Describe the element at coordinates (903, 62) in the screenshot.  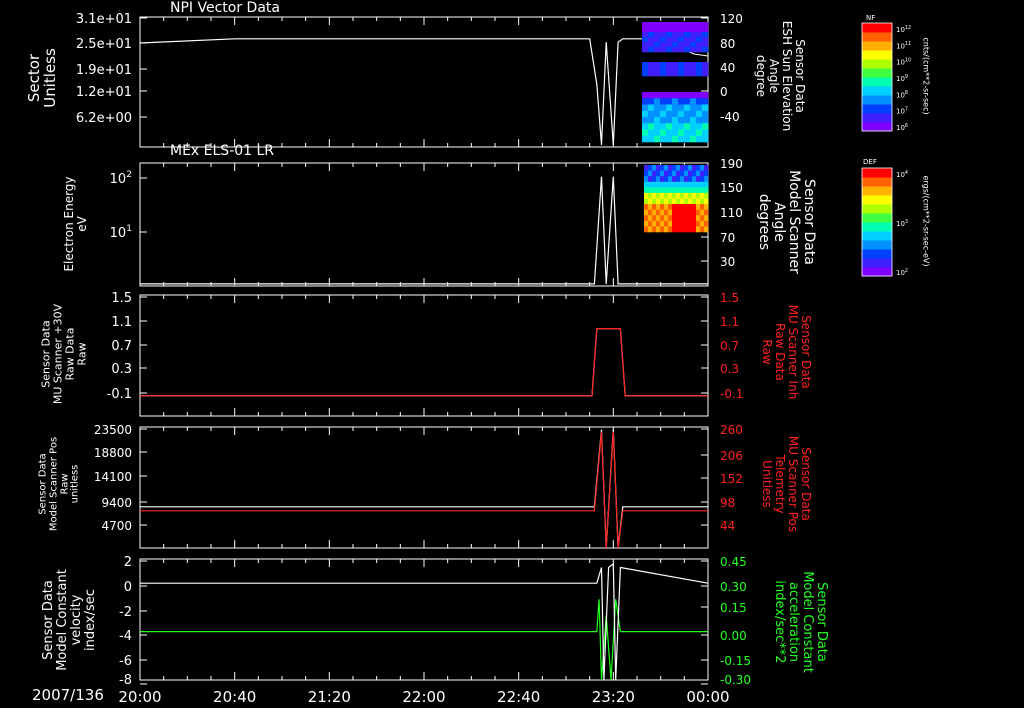
I see `colorbar-nf-tick-label: 1010` at that location.